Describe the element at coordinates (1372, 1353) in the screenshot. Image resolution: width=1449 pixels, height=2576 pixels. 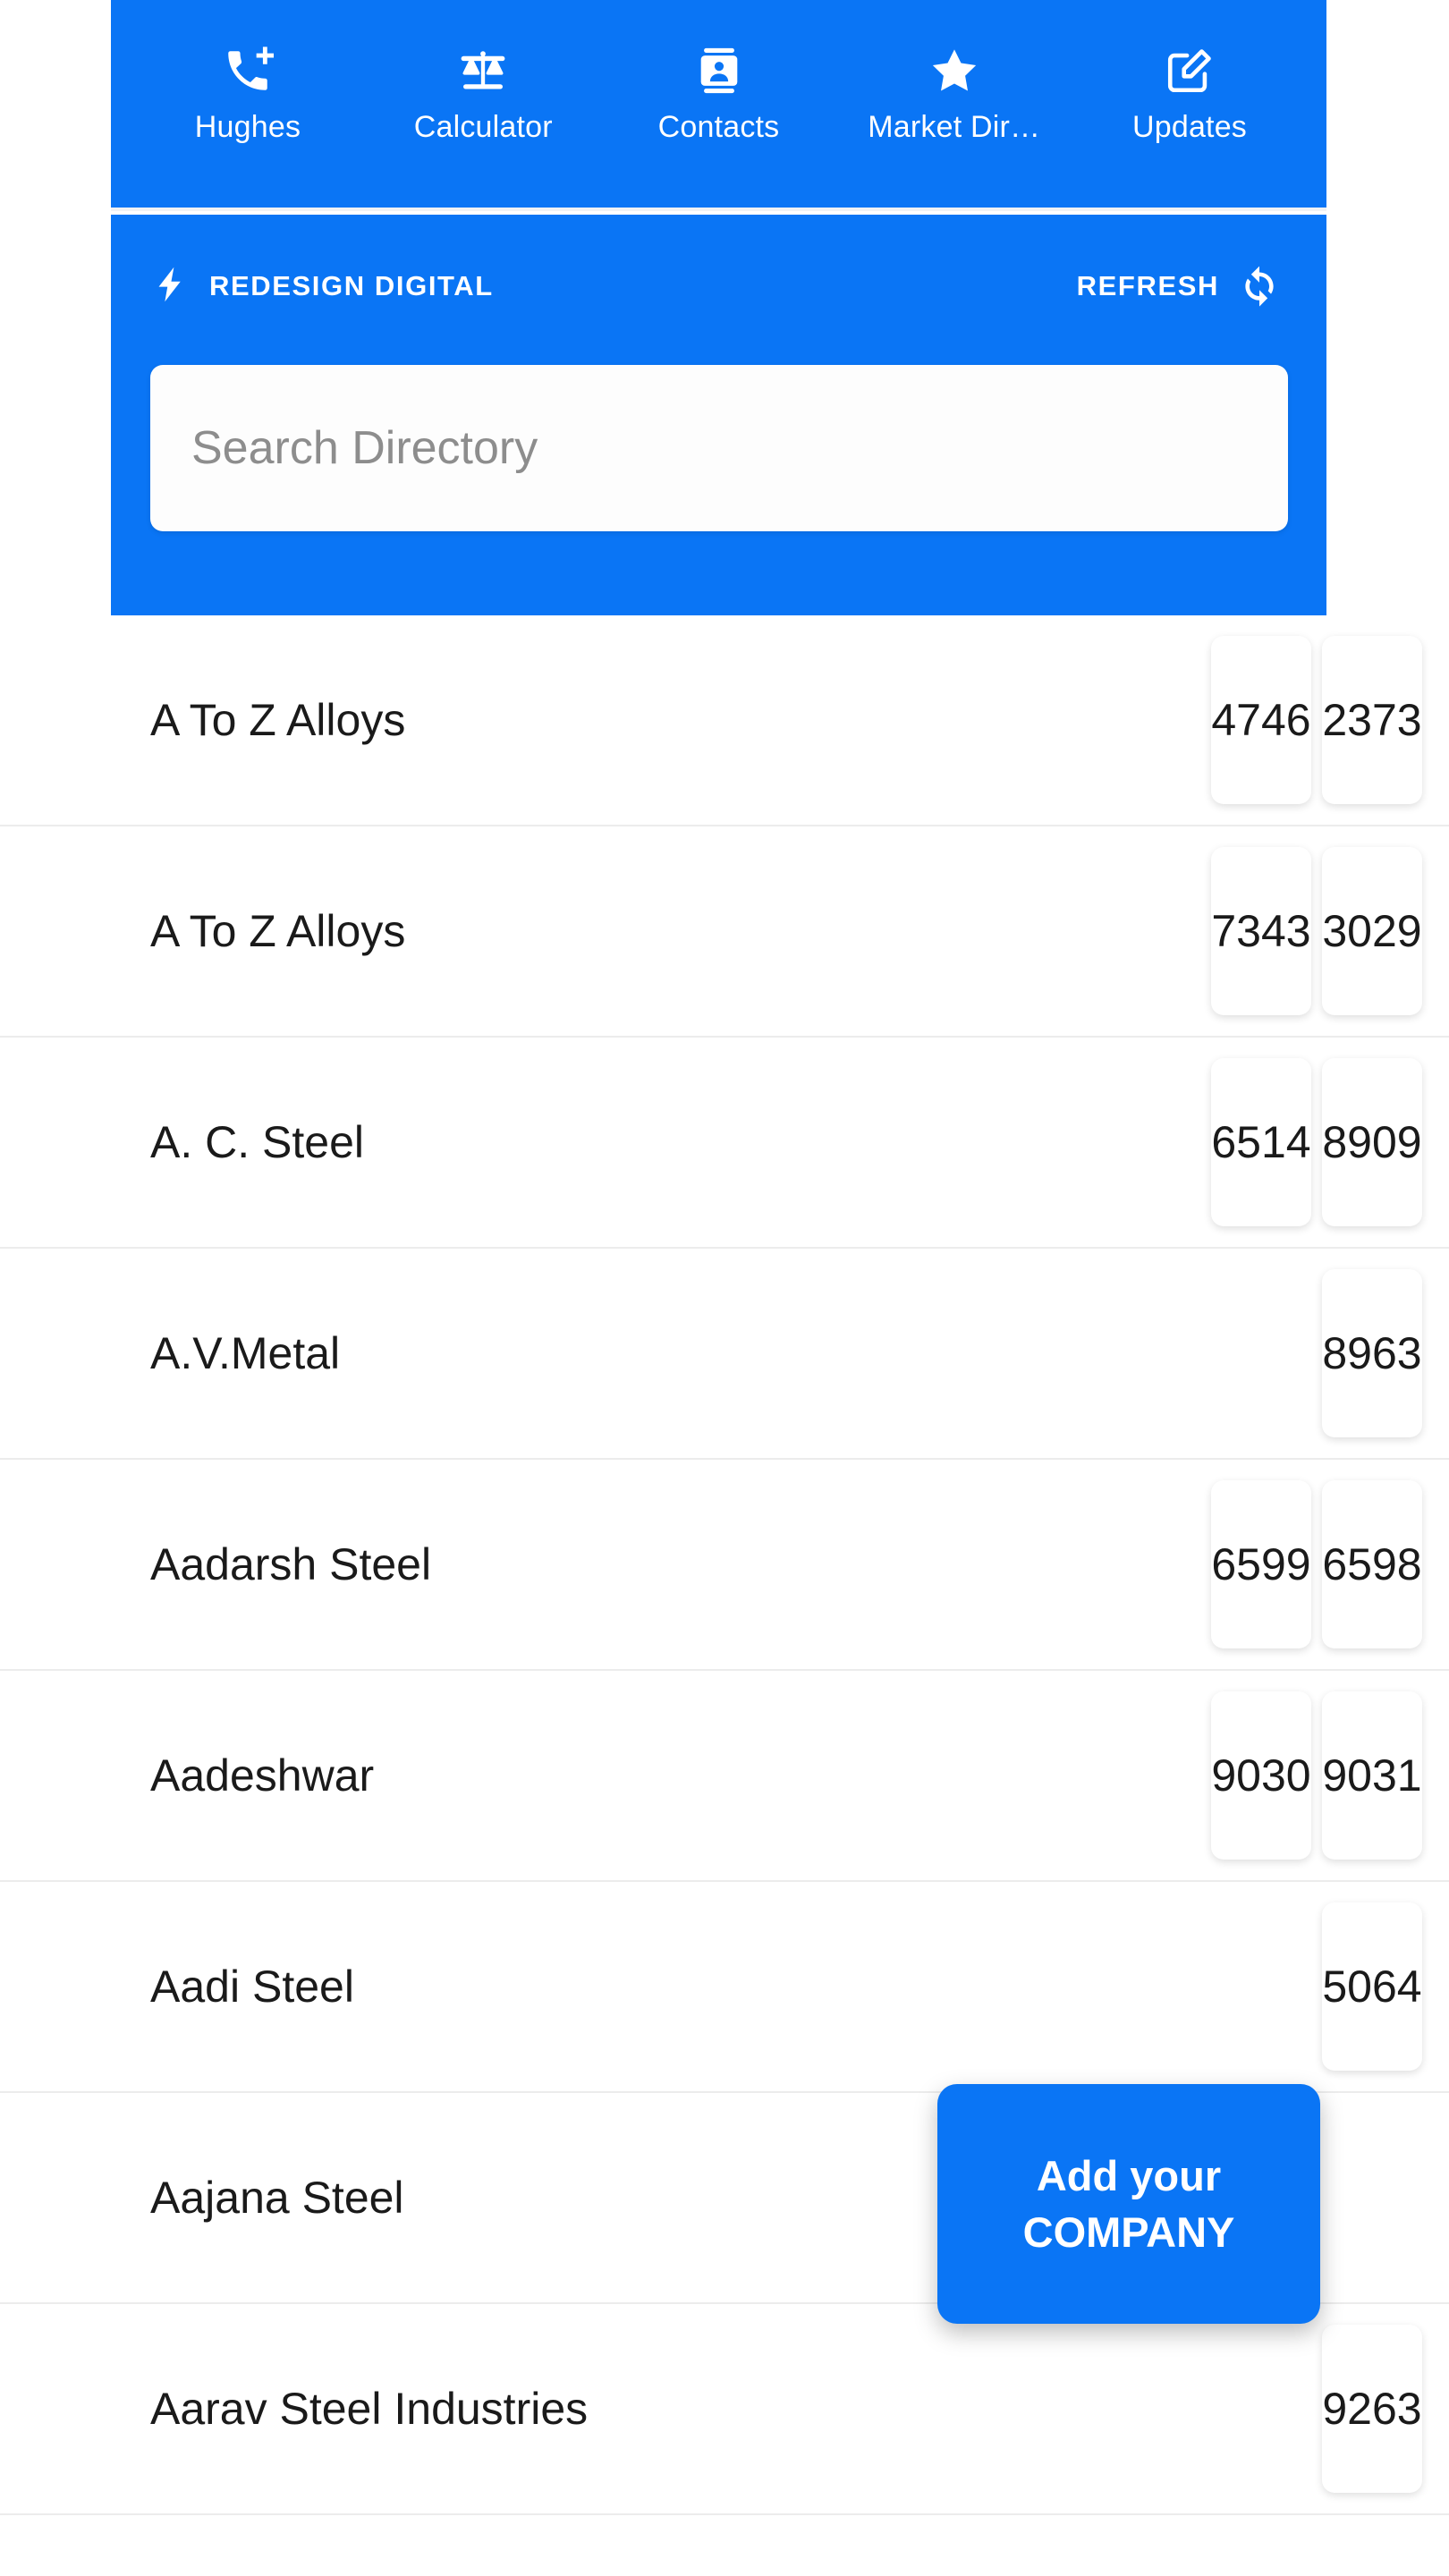
I see `phone-chip: 8963` at that location.